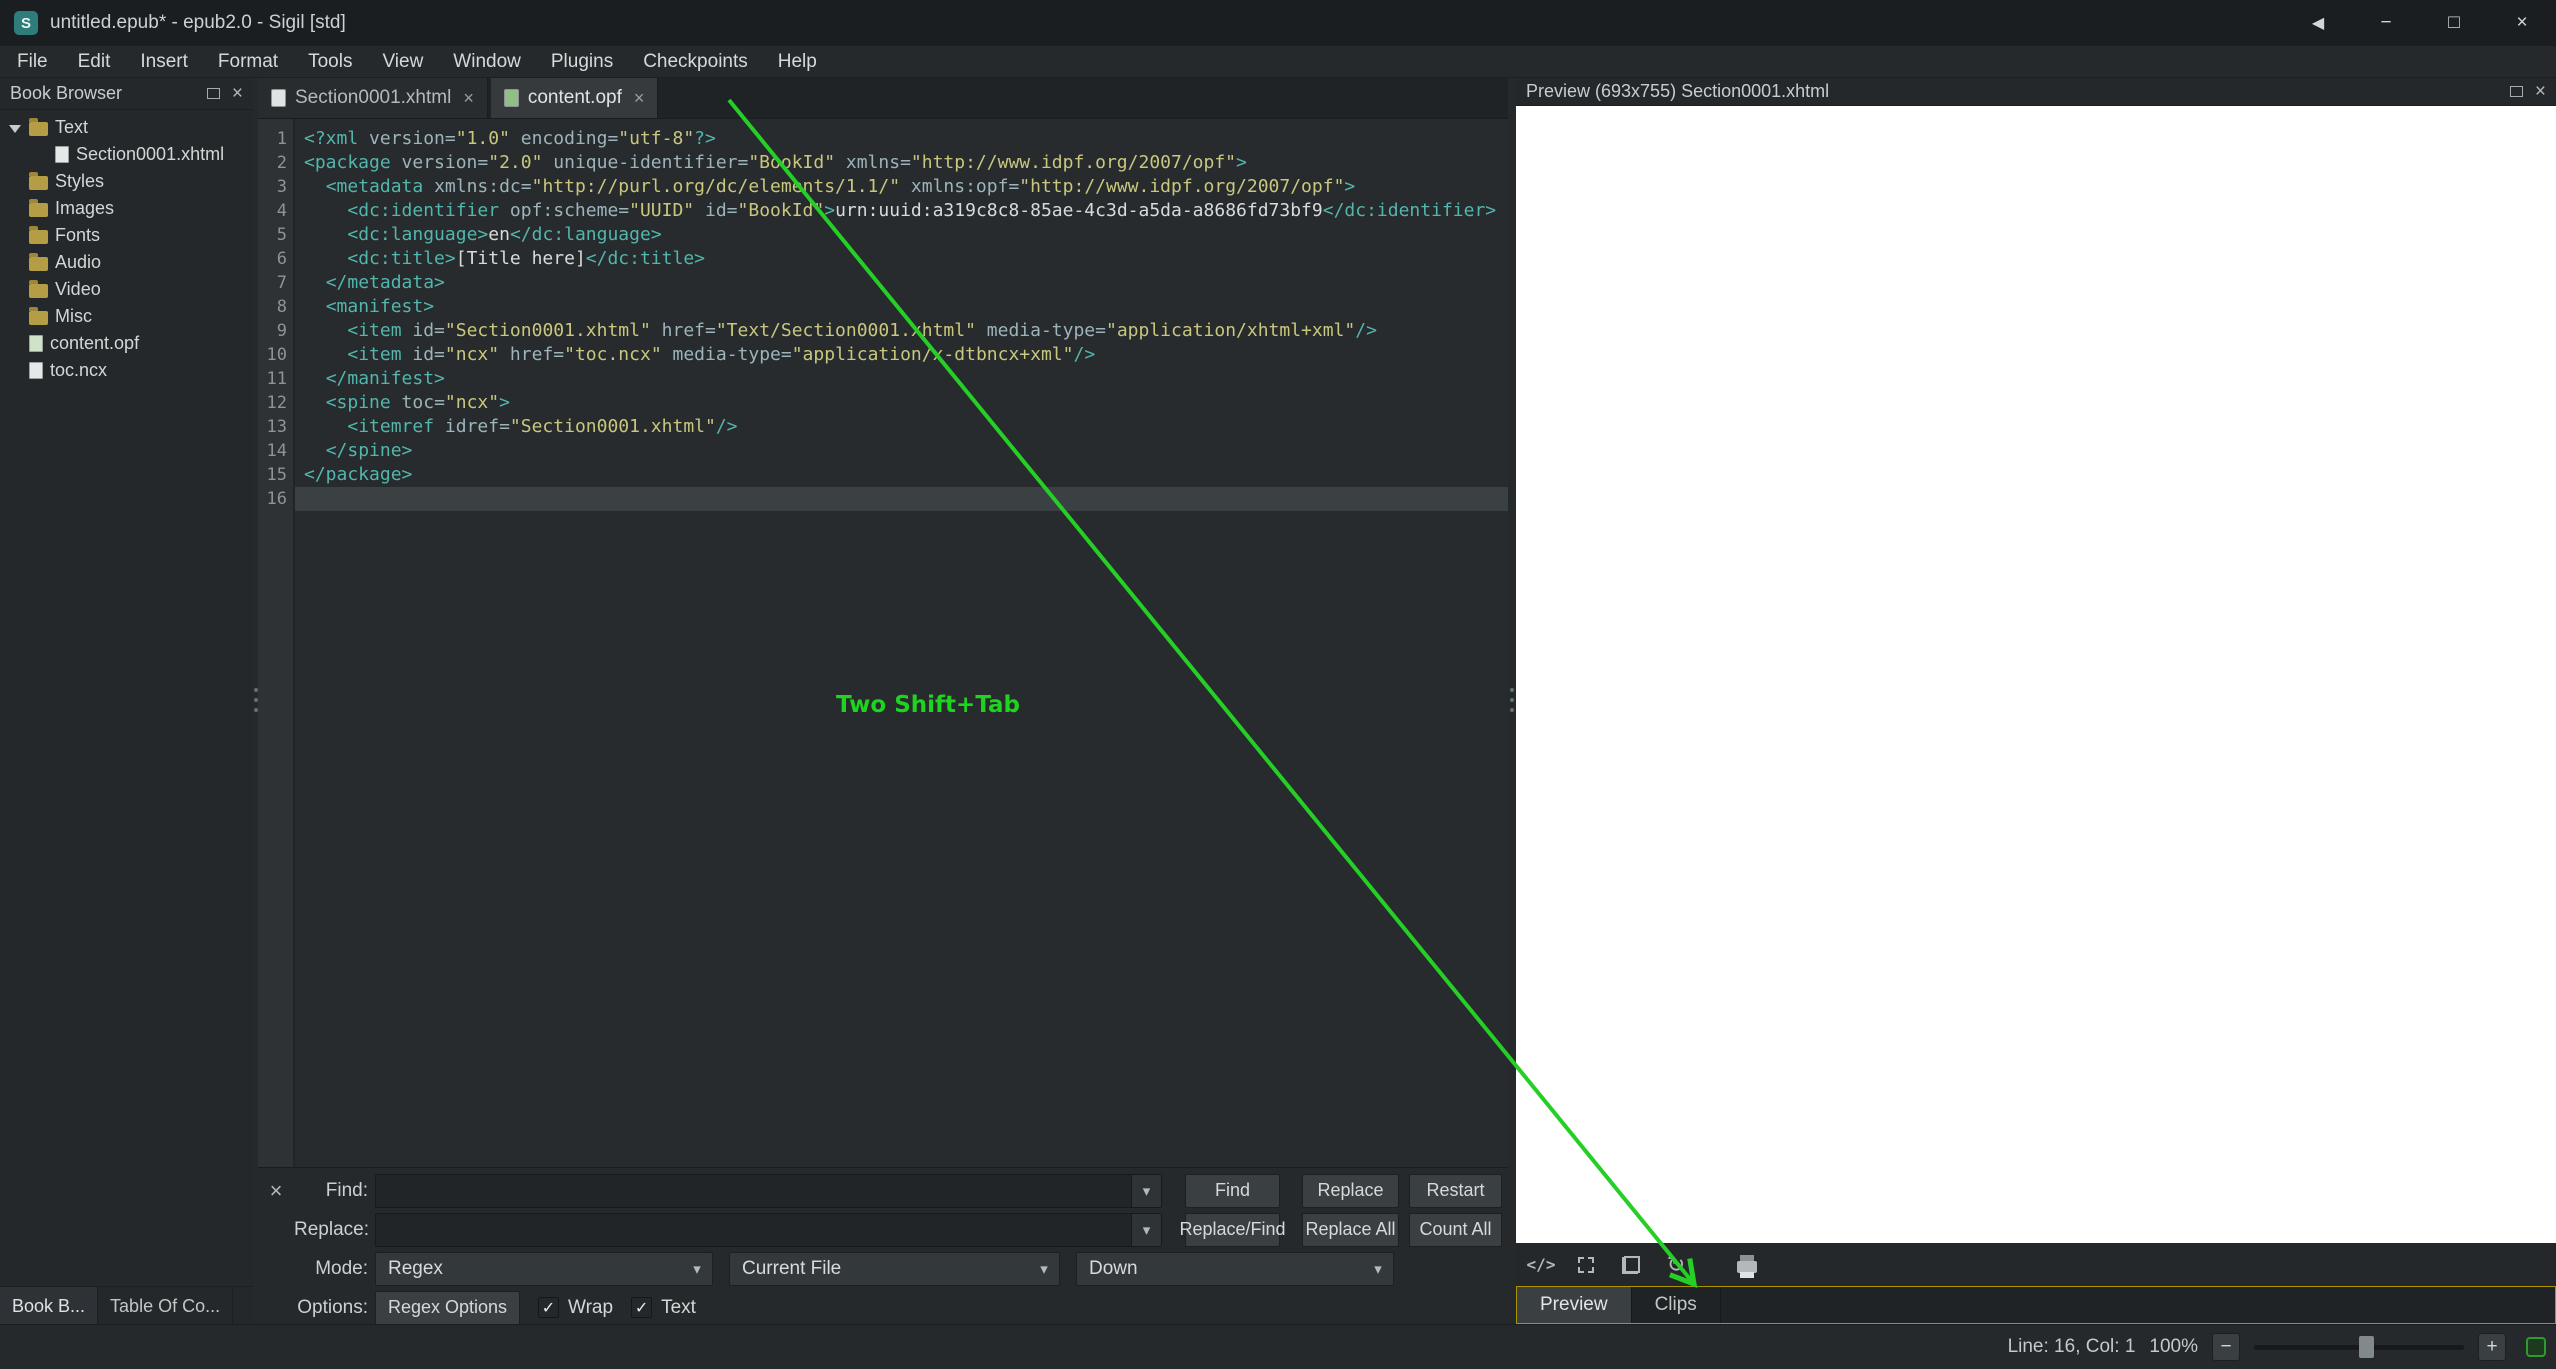 The width and height of the screenshot is (2556, 1369). Describe the element at coordinates (1541, 1265) in the screenshot. I see `code-view-icon: </>` at that location.